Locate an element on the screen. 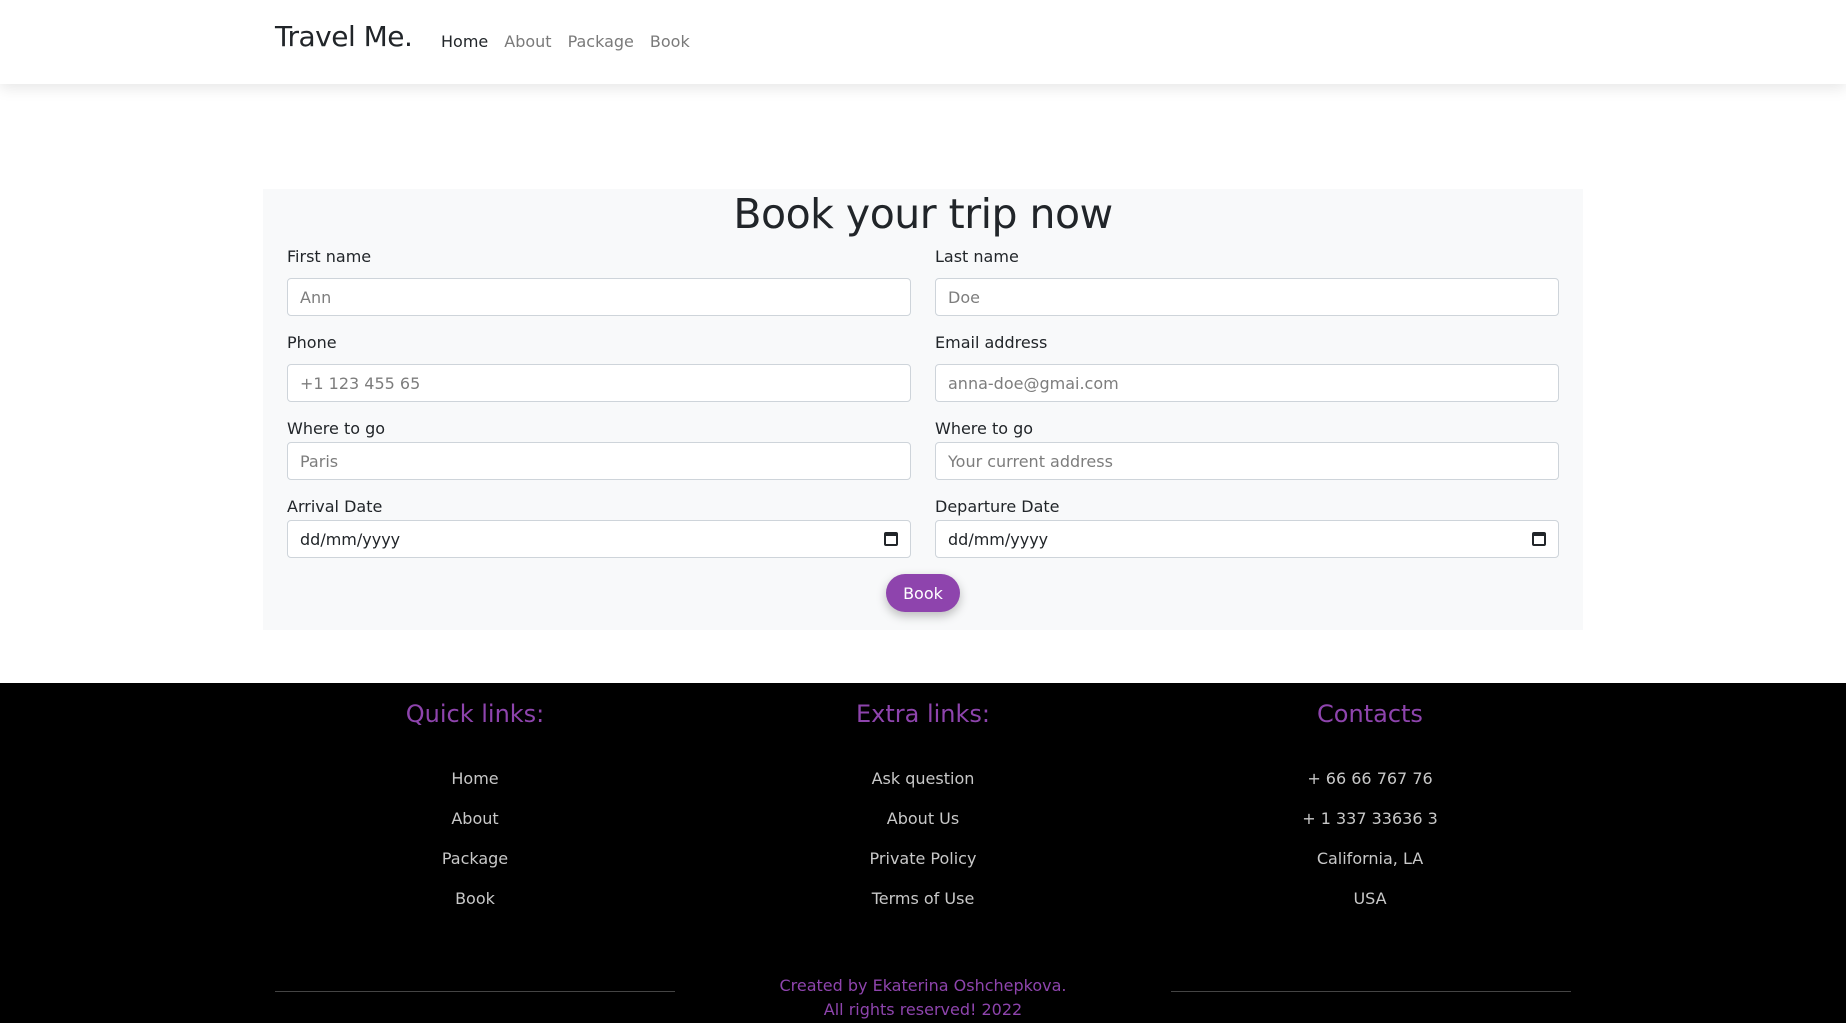  departure-date-value: dd/mm/yyyy is located at coordinates (998, 539).